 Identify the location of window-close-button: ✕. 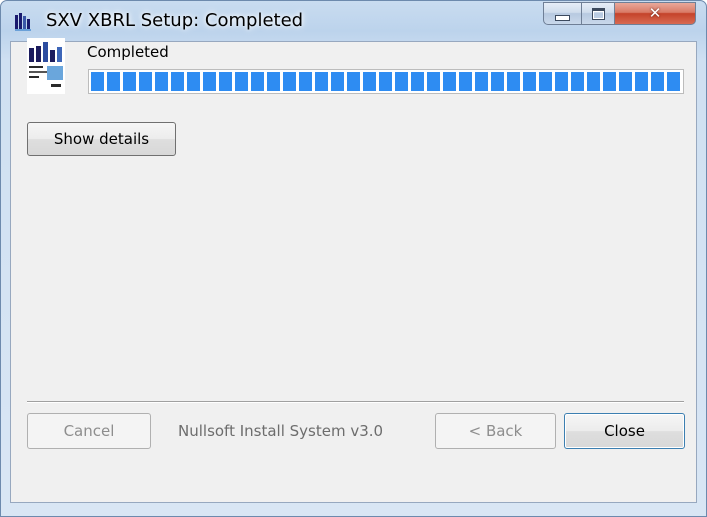
(655, 13).